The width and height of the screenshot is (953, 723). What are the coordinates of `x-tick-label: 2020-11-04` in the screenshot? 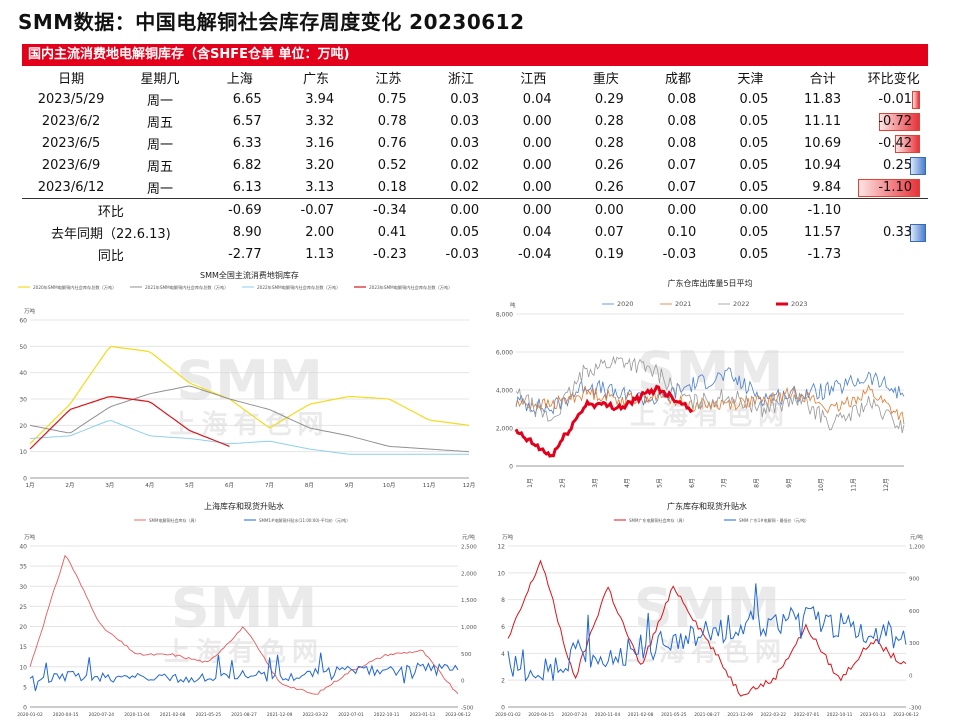 It's located at (608, 715).